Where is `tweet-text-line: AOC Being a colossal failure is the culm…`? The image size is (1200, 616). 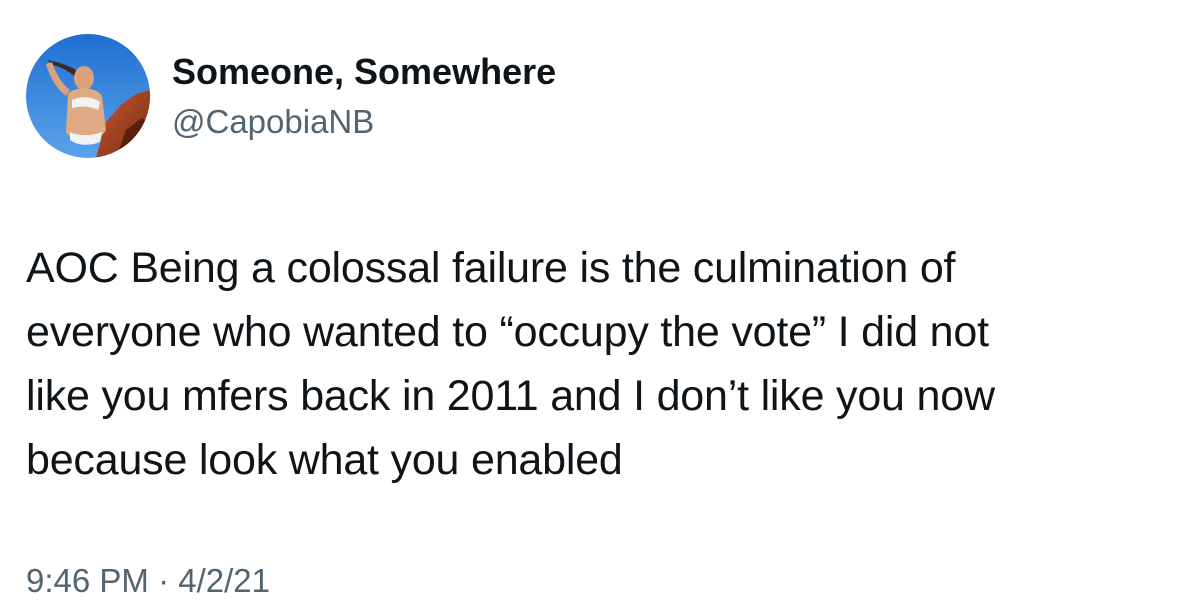
tweet-text-line: AOC Being a colossal failure is the culm… is located at coordinates (491, 268).